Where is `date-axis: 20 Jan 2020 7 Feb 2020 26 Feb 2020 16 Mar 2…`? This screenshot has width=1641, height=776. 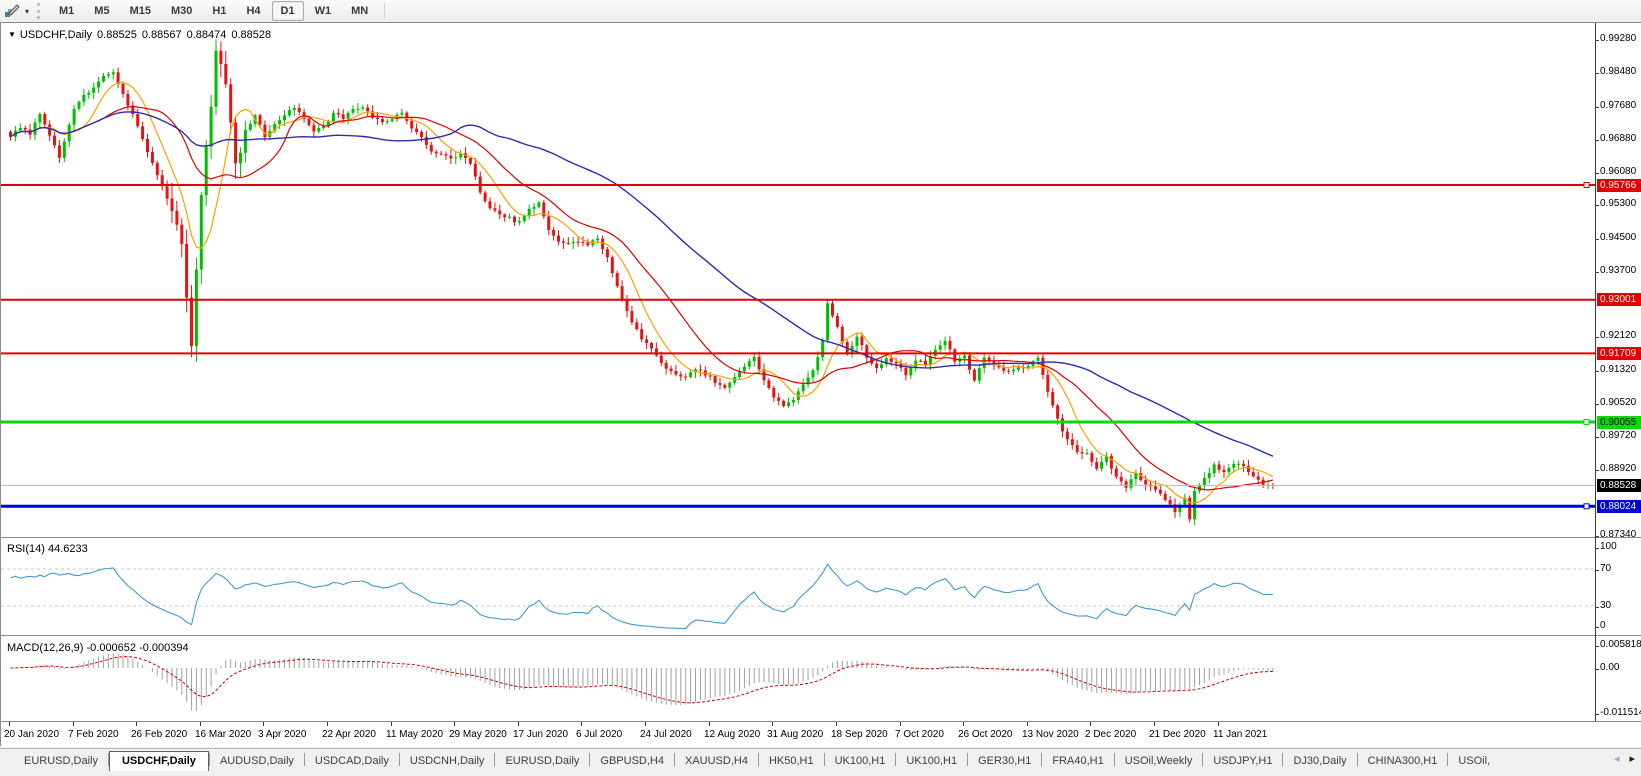
date-axis: 20 Jan 2020 7 Feb 2020 26 Feb 2020 16 Mar 2… is located at coordinates (821, 734).